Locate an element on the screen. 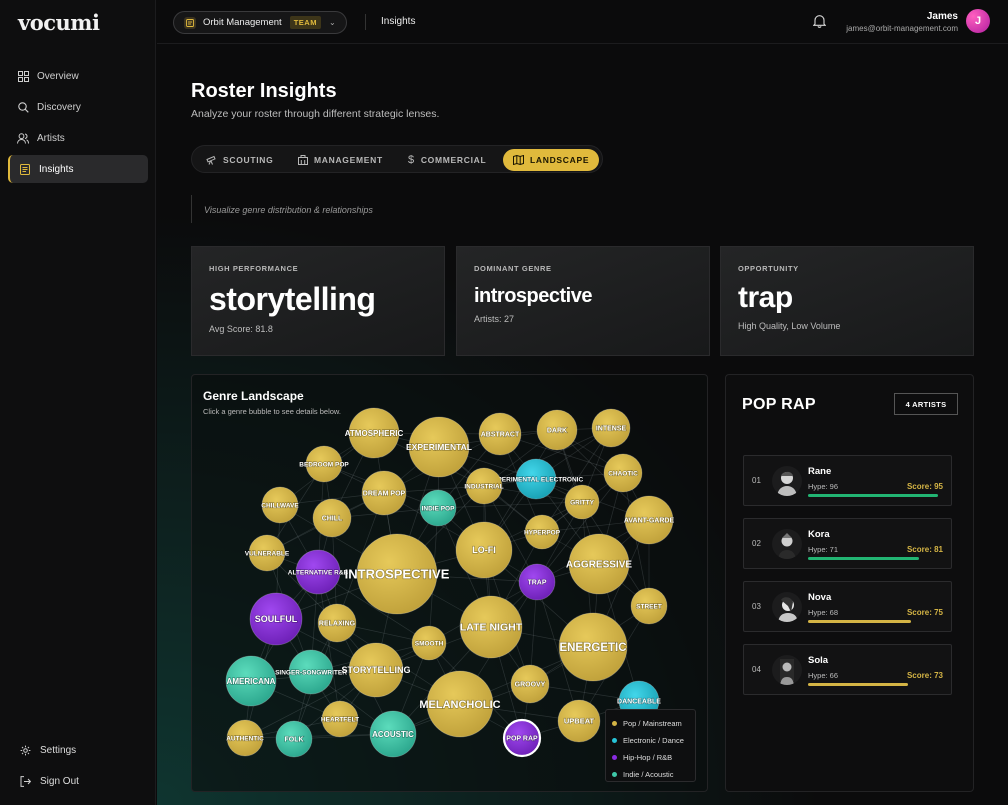 Image resolution: width=1008 pixels, height=805 pixels. stat-value: storytelling is located at coordinates (292, 299).